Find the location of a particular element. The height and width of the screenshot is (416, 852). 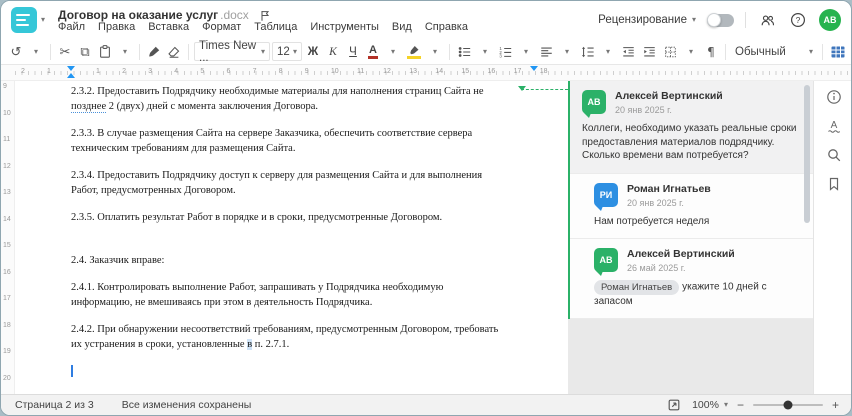

highlight-color-button is located at coordinates (414, 52).